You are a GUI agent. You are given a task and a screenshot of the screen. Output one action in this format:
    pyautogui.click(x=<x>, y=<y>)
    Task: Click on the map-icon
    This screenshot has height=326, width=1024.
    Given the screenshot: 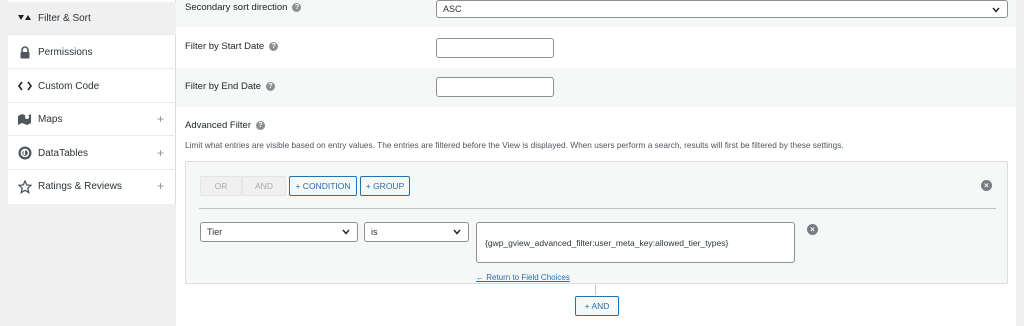 What is the action you would take?
    pyautogui.click(x=25, y=119)
    